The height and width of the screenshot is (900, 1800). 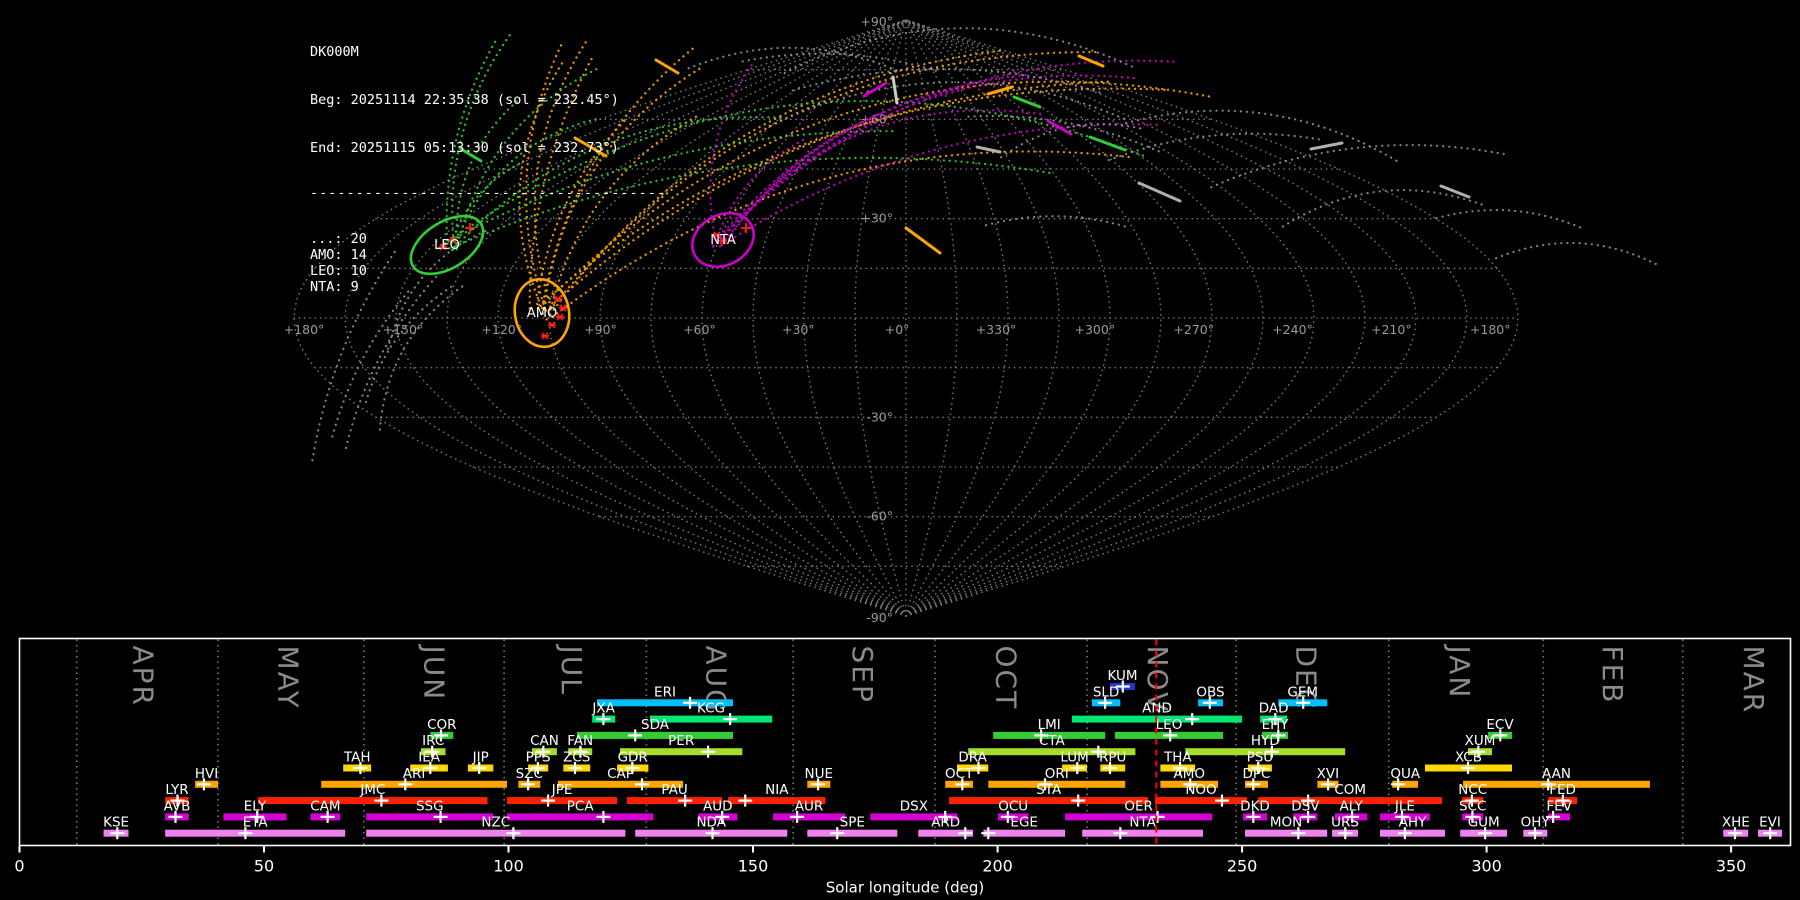 What do you see at coordinates (1112, 758) in the screenshot?
I see `shower-label-RPU: RPU` at bounding box center [1112, 758].